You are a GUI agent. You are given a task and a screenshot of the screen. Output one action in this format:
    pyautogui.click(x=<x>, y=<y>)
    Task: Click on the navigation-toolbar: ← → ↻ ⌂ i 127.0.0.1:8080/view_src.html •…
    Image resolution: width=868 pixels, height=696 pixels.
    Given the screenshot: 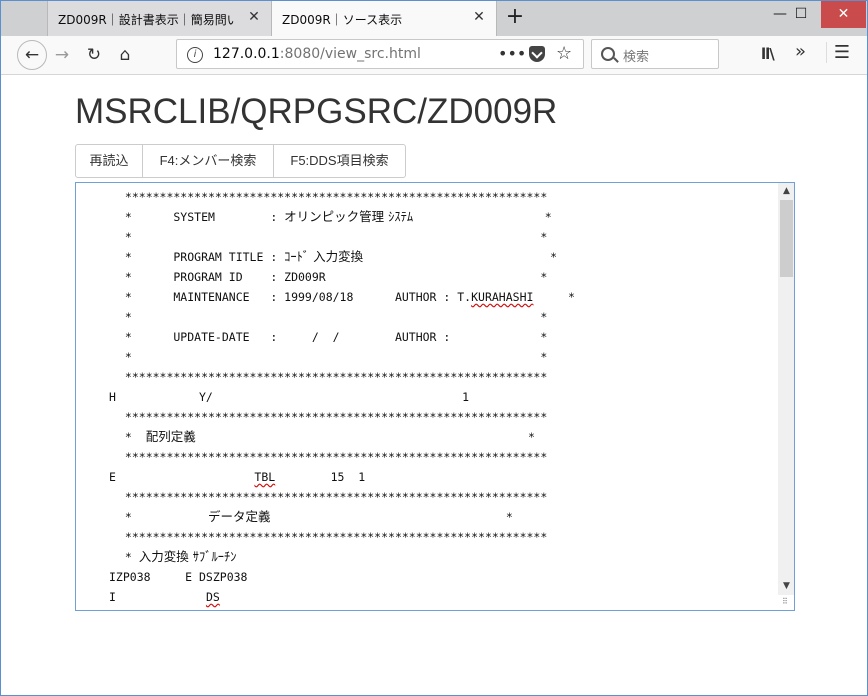 What is the action you would take?
    pyautogui.click(x=434, y=55)
    